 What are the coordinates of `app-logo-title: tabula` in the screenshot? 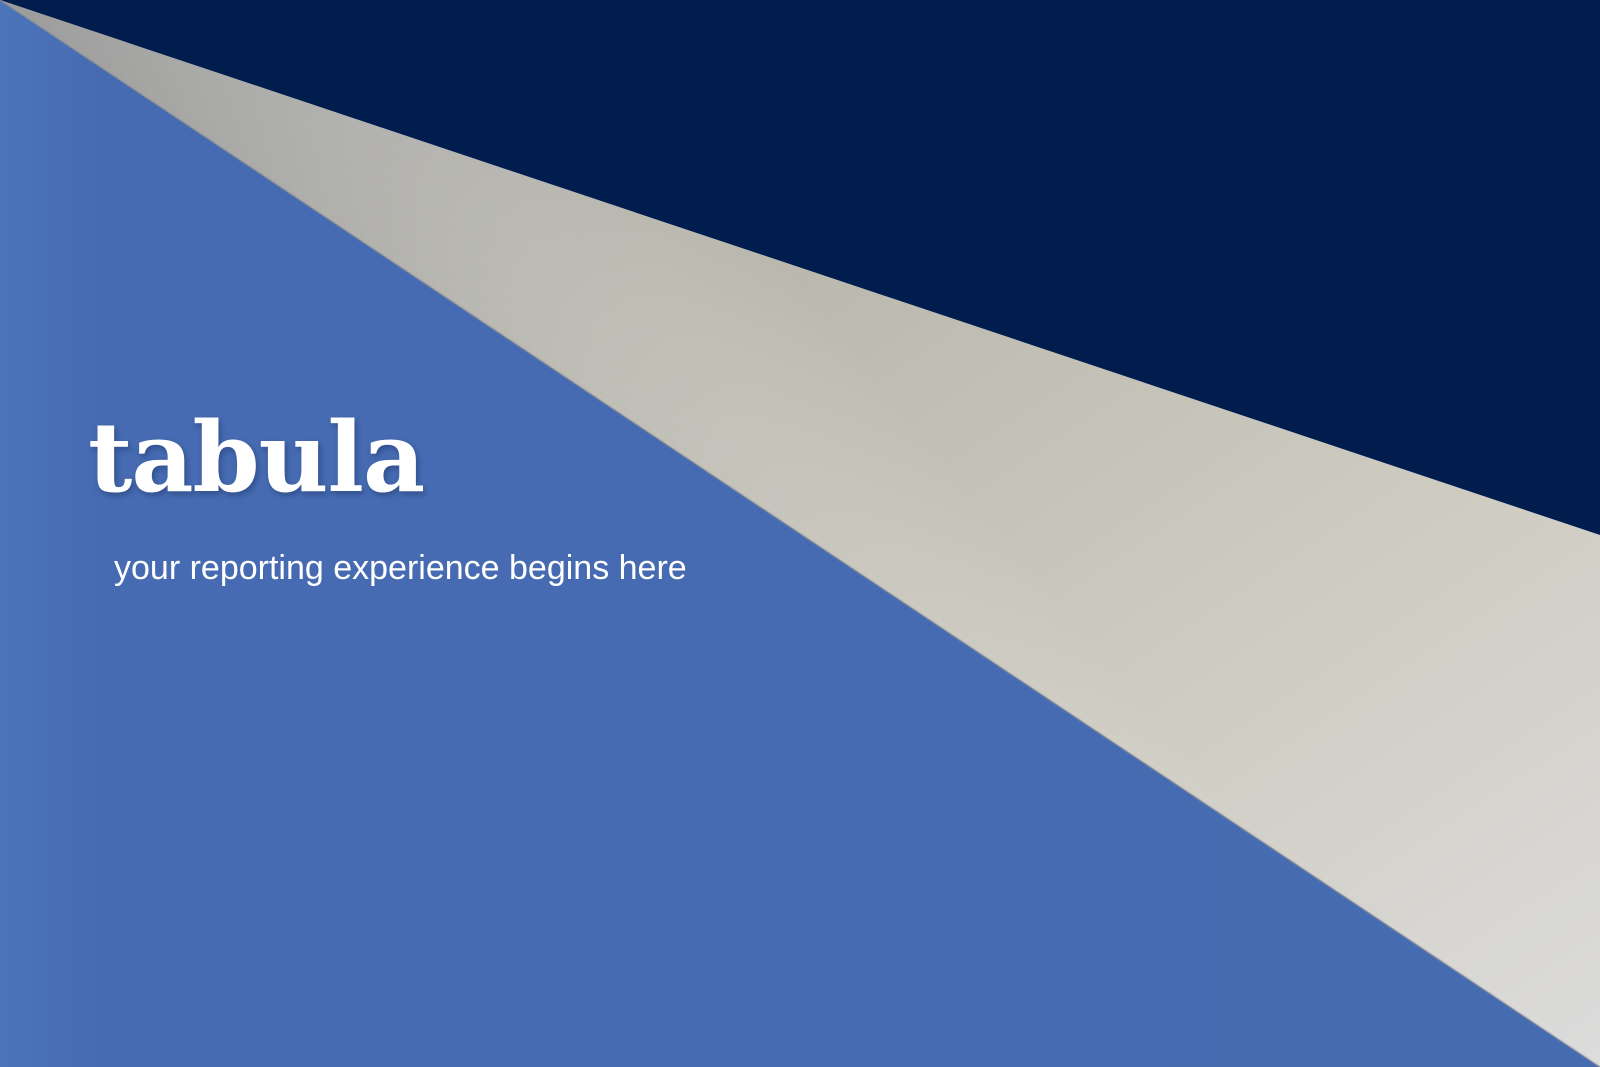 It's located at (256, 457).